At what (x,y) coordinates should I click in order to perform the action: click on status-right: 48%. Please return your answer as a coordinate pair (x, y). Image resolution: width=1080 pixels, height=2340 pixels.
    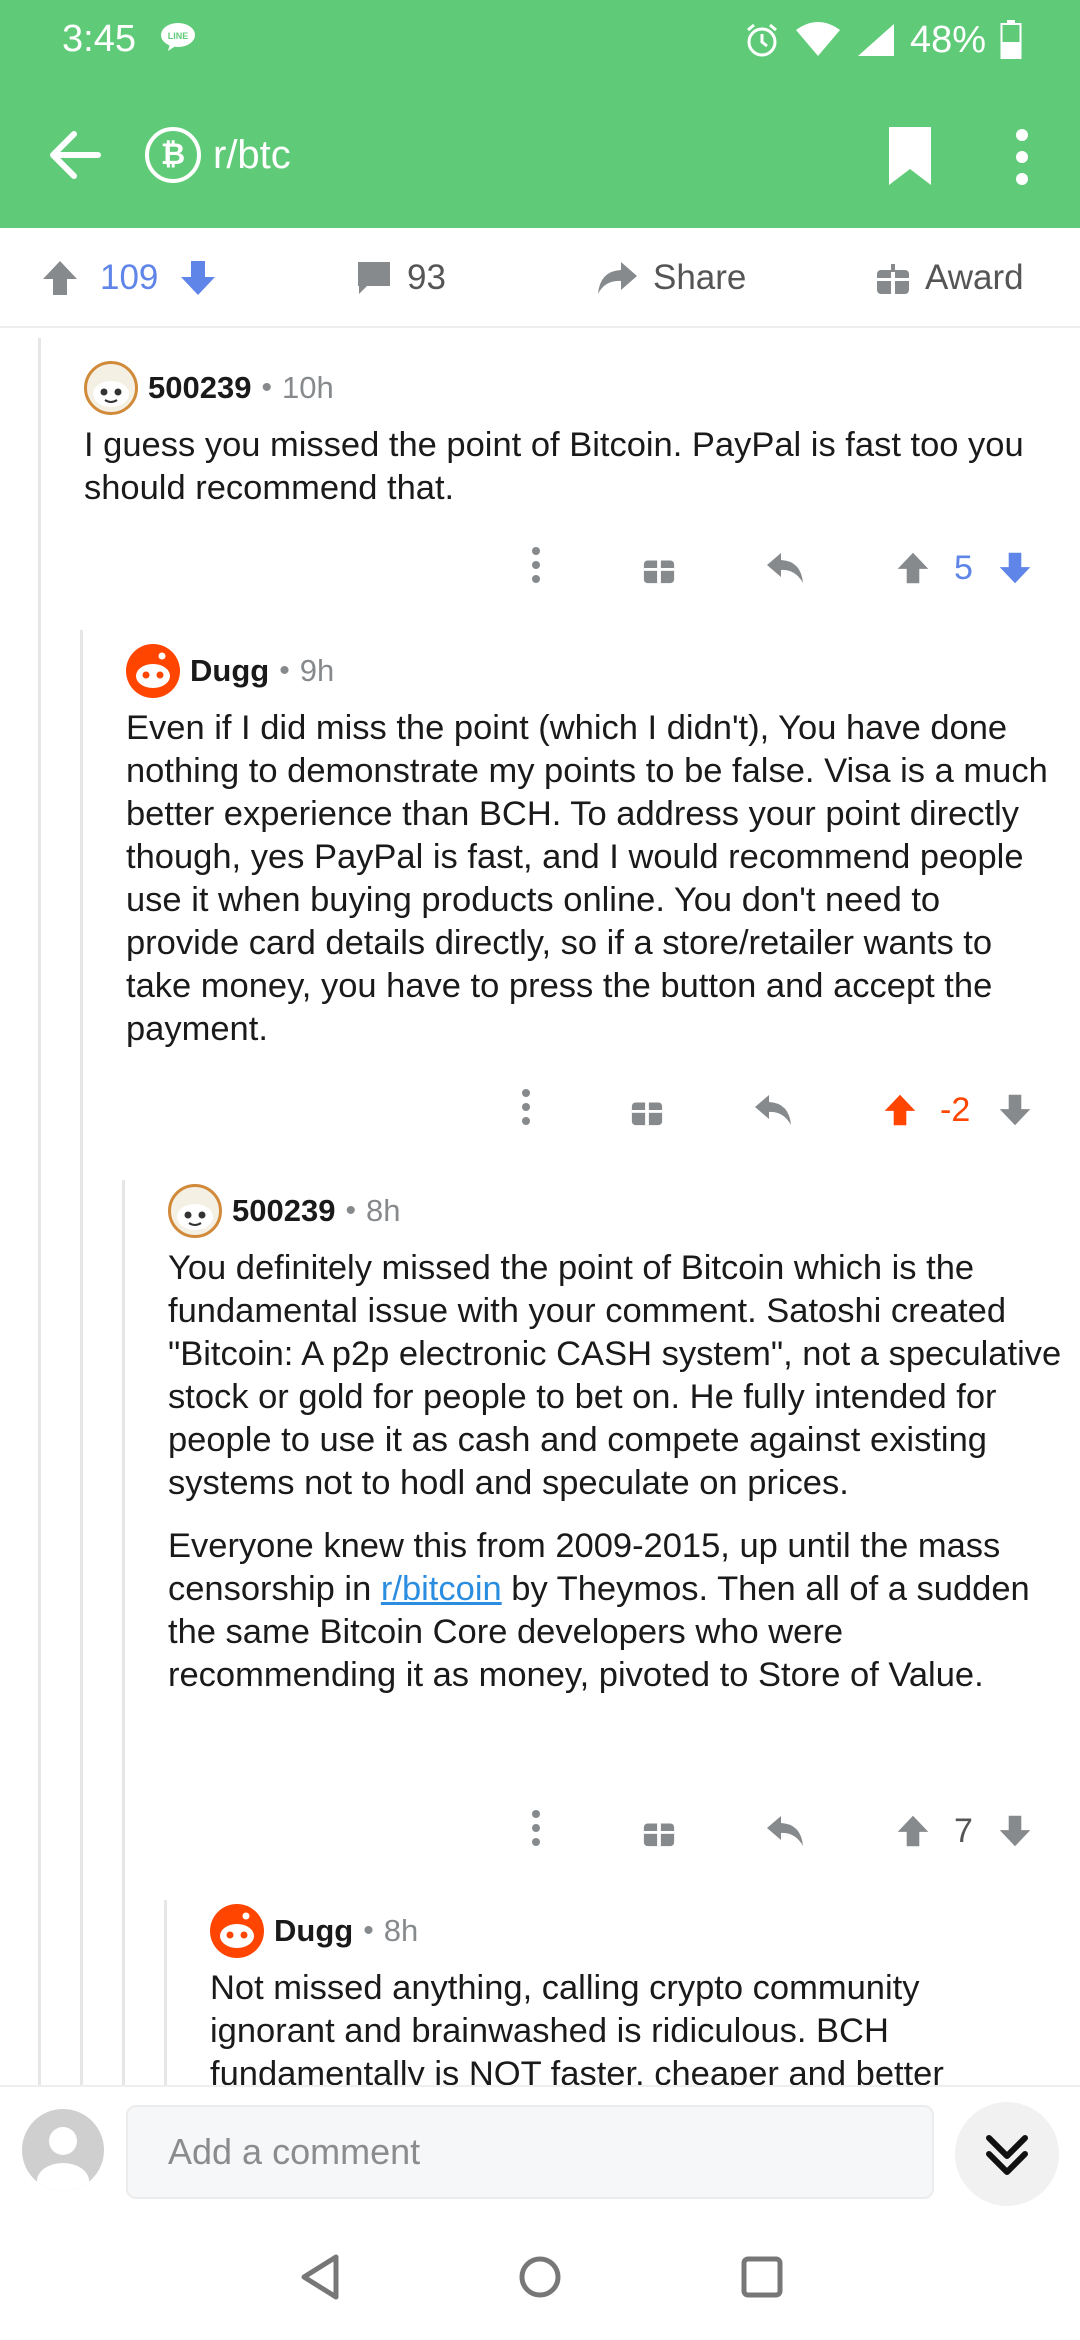
    Looking at the image, I should click on (883, 40).